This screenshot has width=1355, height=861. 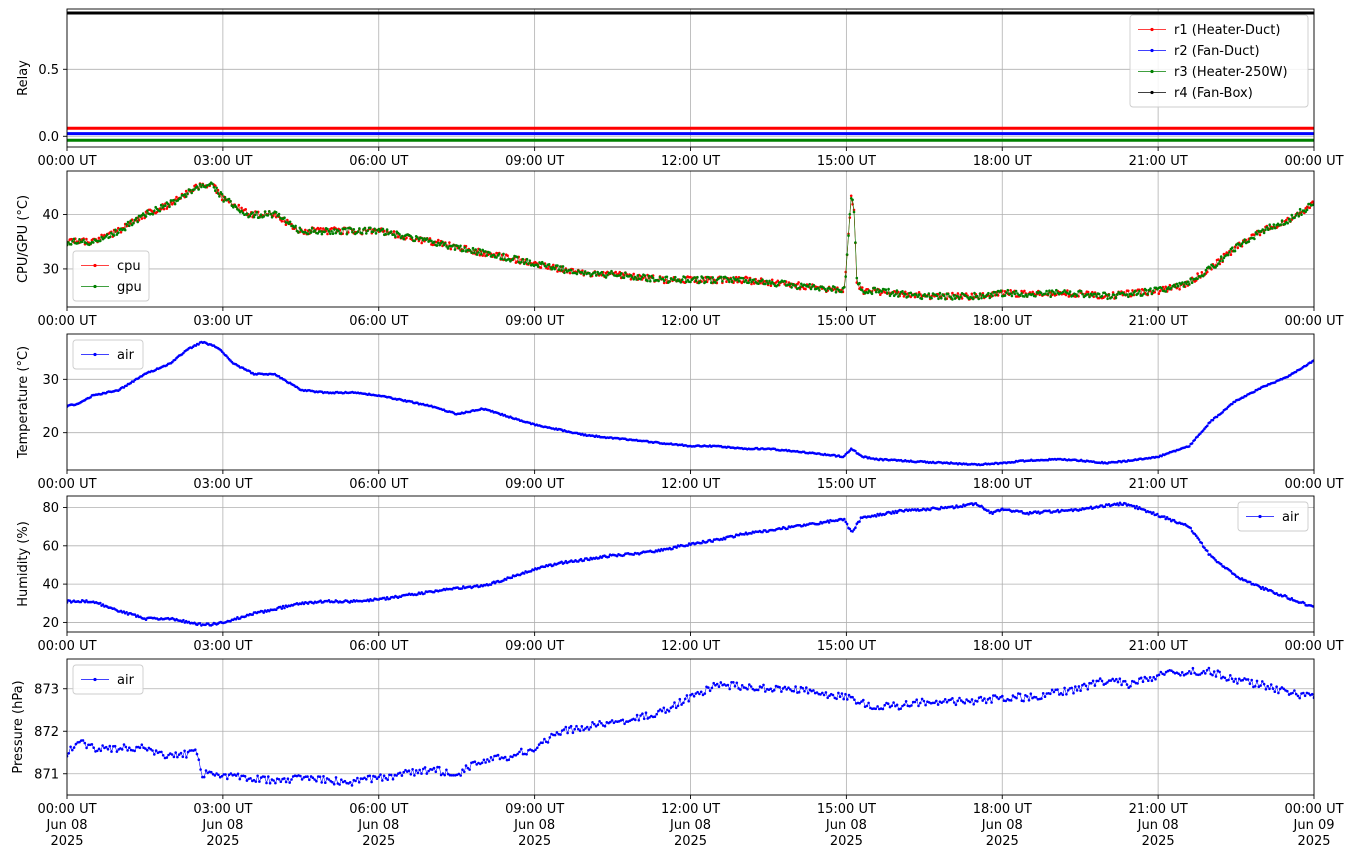 I want to click on x-tick-label: 00:00 UT, so click(x=66, y=484).